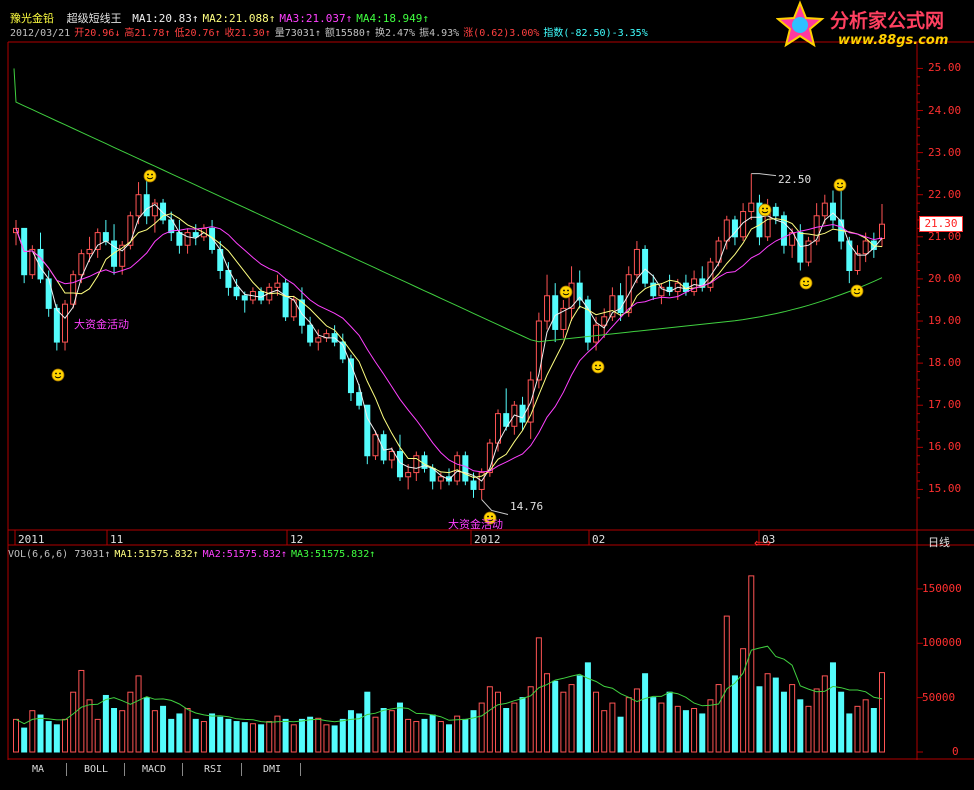 The width and height of the screenshot is (974, 790). I want to click on tab-boll: BOLL, so click(96, 769).